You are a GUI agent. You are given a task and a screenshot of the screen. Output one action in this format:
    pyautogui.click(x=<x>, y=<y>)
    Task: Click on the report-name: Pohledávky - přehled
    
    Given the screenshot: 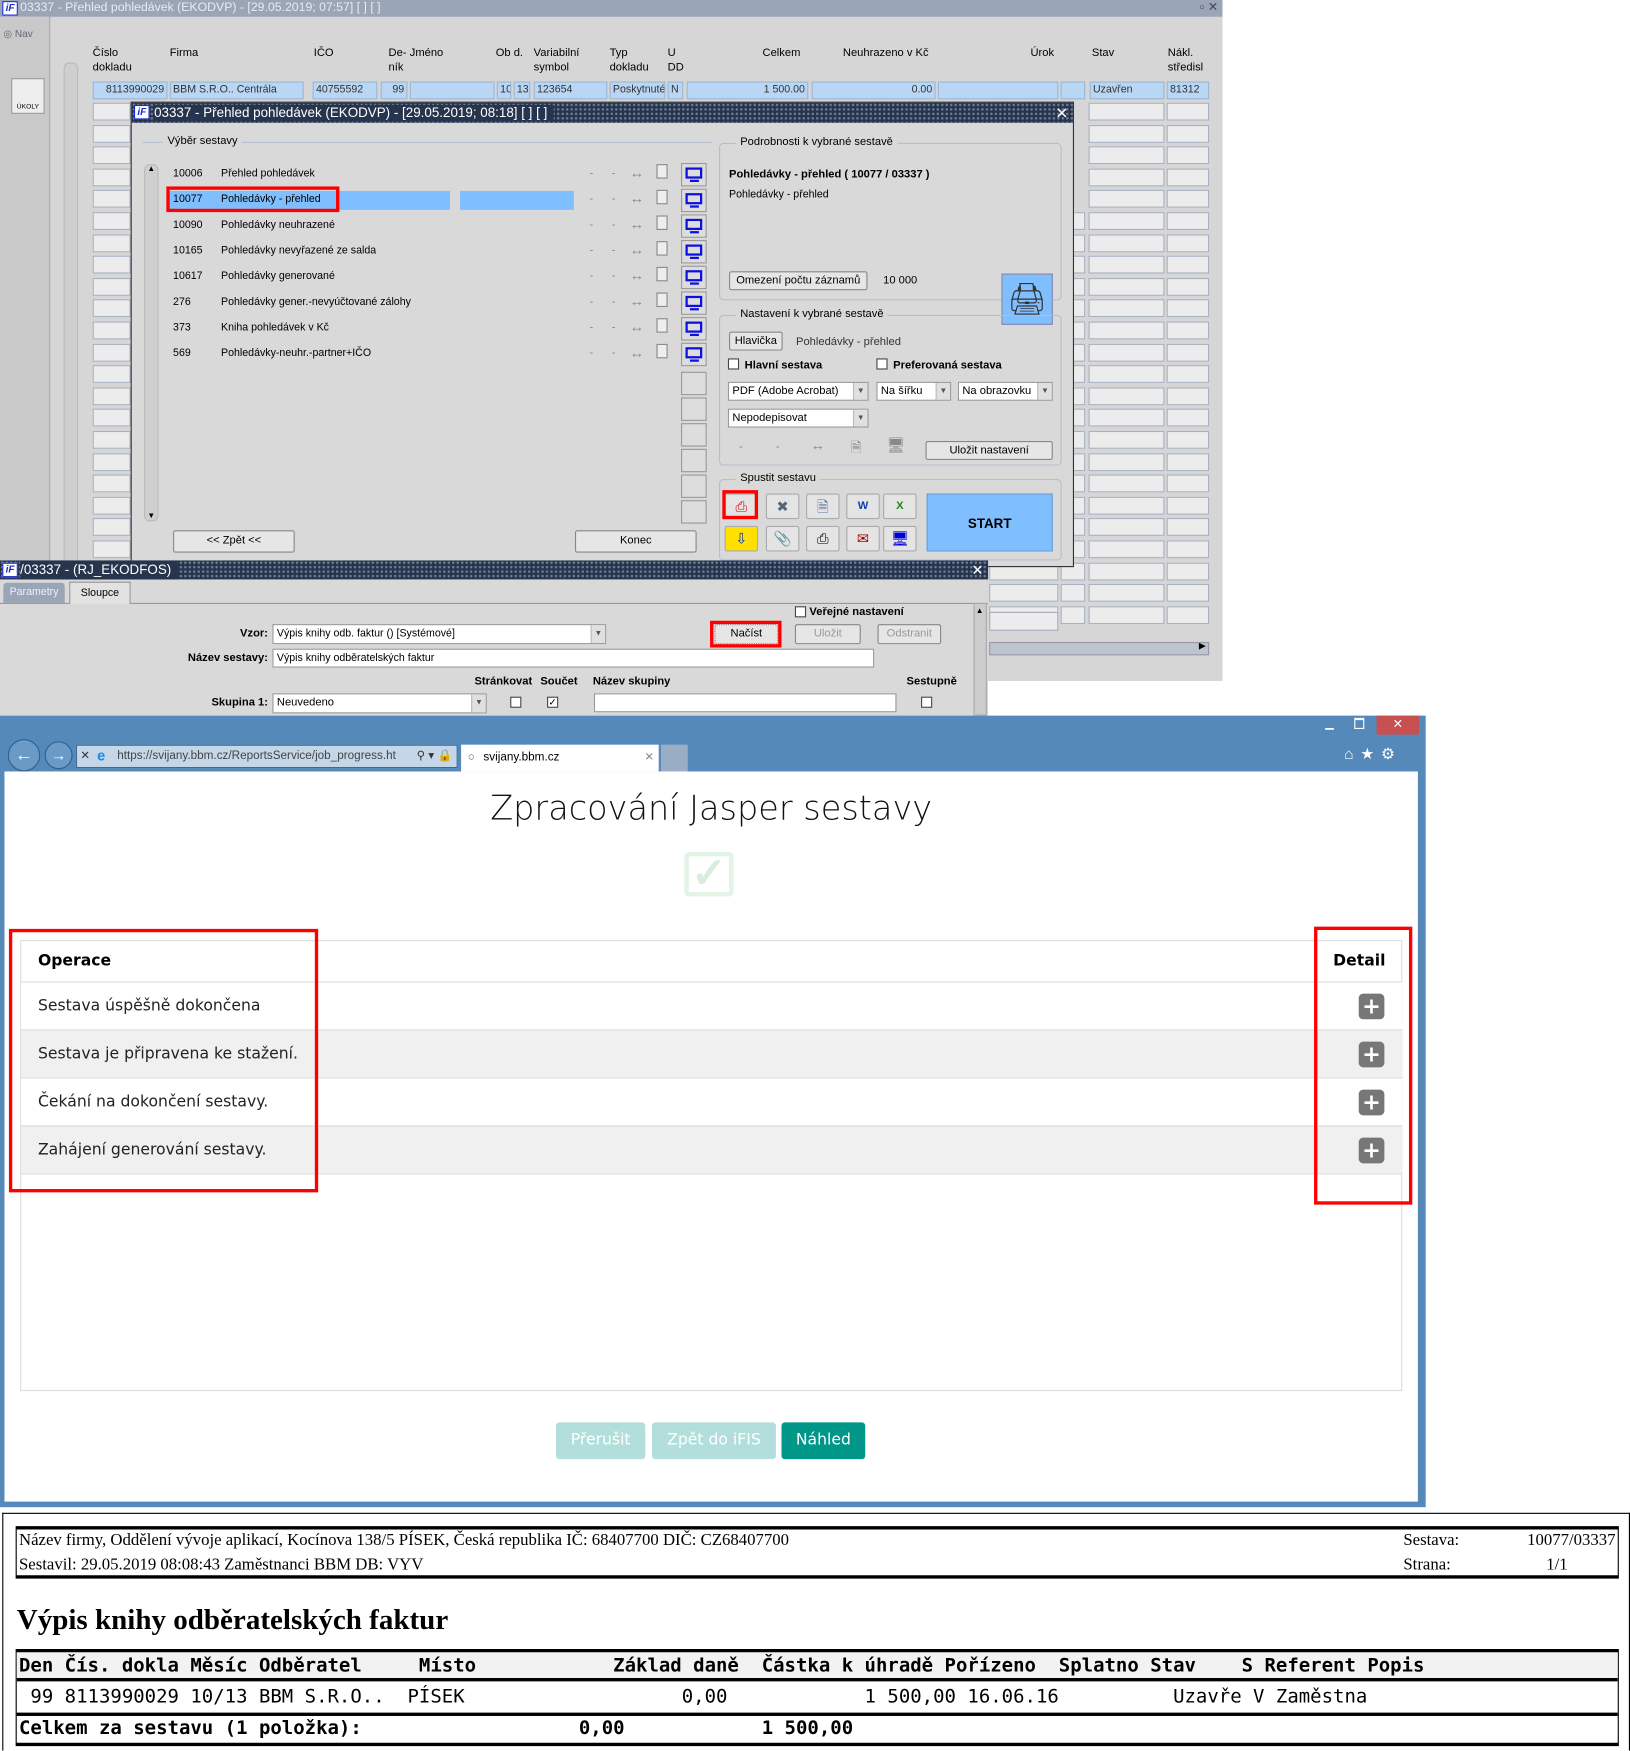 What is the action you would take?
    pyautogui.click(x=271, y=199)
    